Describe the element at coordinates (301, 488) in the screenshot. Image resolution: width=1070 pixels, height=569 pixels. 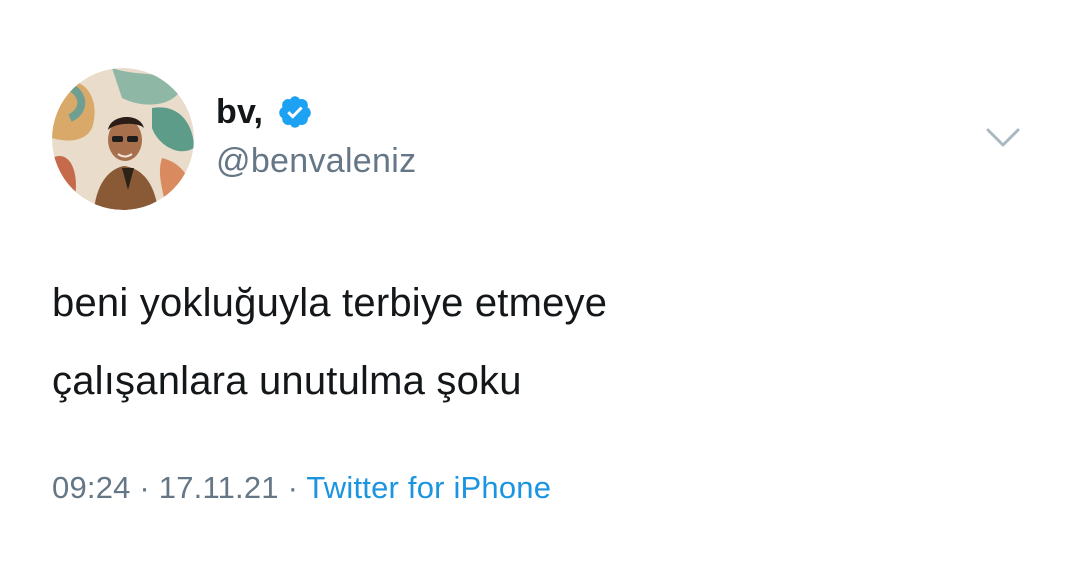
I see `tweet-meta: 09:24 · 17.11.21 · Twitter for iPhone` at that location.